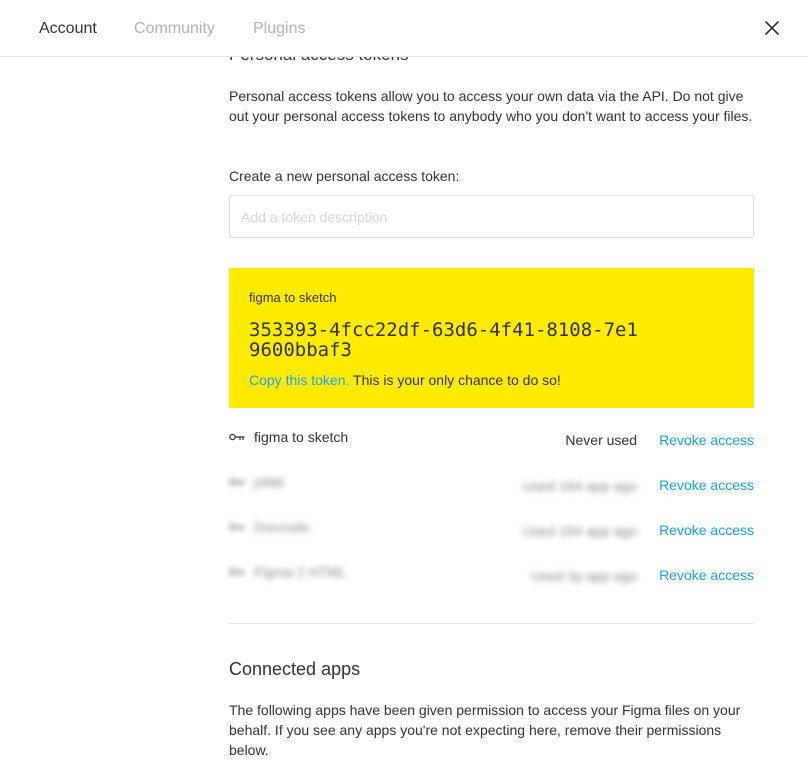  I want to click on copy-token-note: This is your only chance to do so!, so click(457, 380).